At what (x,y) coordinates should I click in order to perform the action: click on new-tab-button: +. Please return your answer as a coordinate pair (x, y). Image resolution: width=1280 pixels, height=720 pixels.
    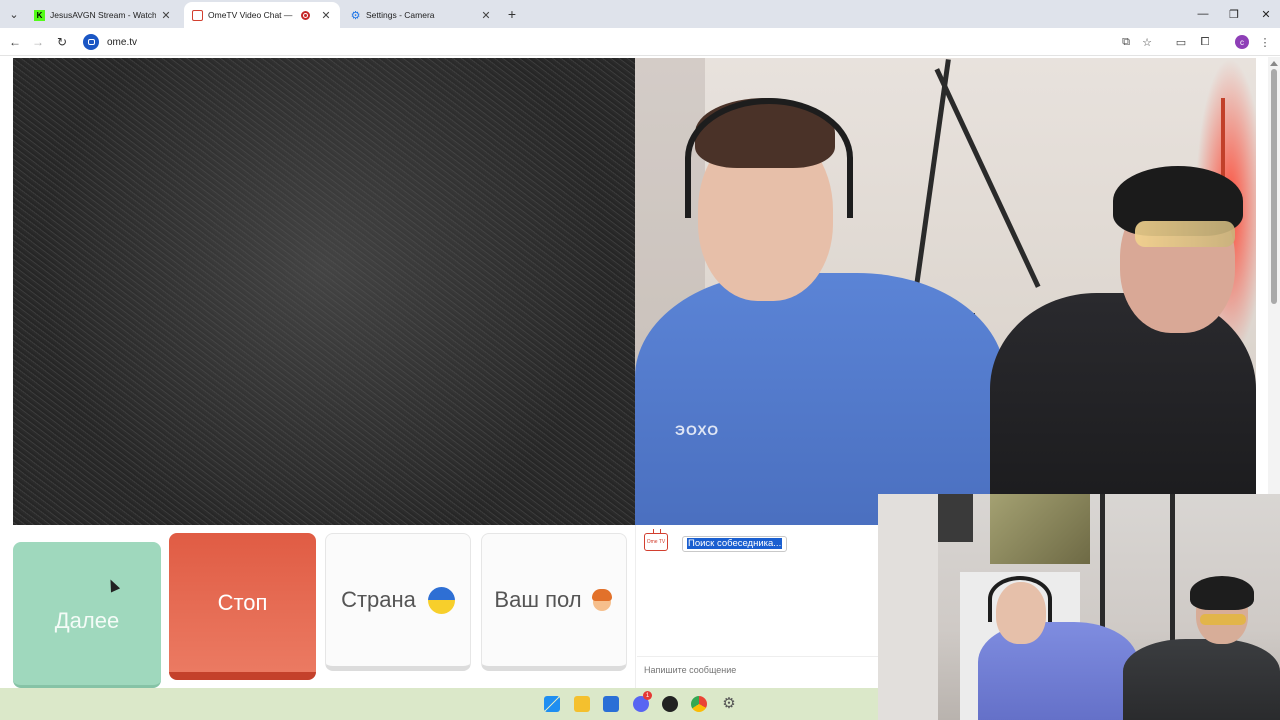
    Looking at the image, I should click on (512, 14).